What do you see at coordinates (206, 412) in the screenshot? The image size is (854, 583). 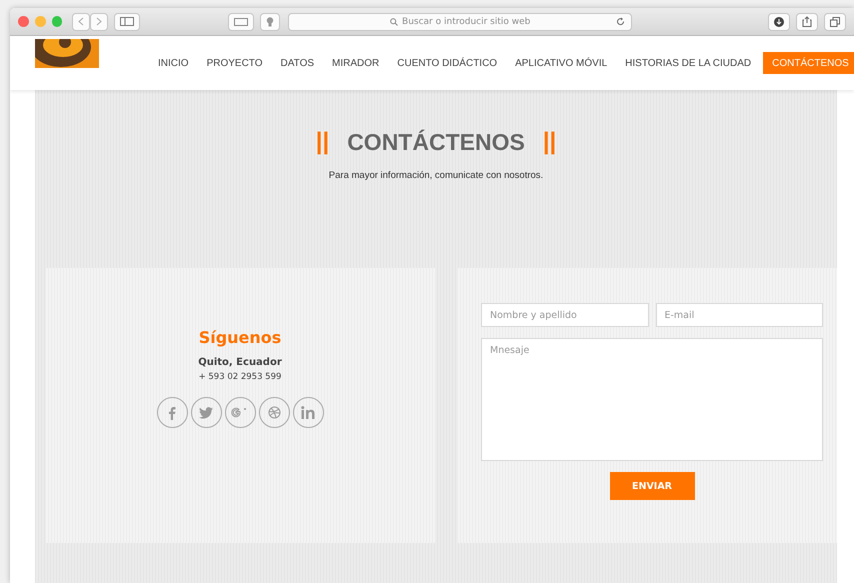 I see `twitter-icon` at bounding box center [206, 412].